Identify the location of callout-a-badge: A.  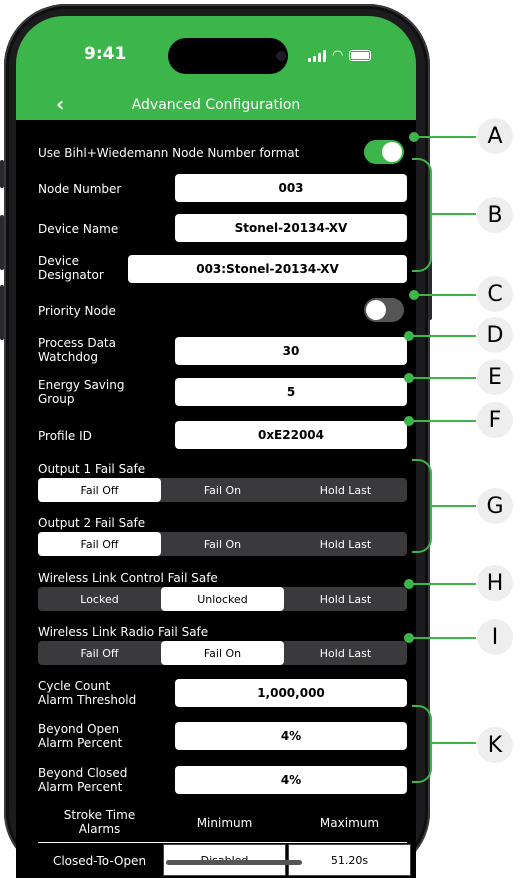
(495, 136).